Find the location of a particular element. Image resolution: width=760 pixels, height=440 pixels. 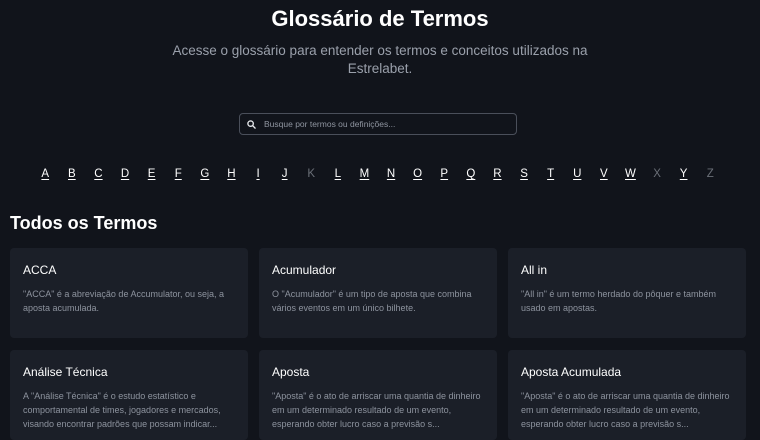

letter-s-link: S is located at coordinates (524, 174).